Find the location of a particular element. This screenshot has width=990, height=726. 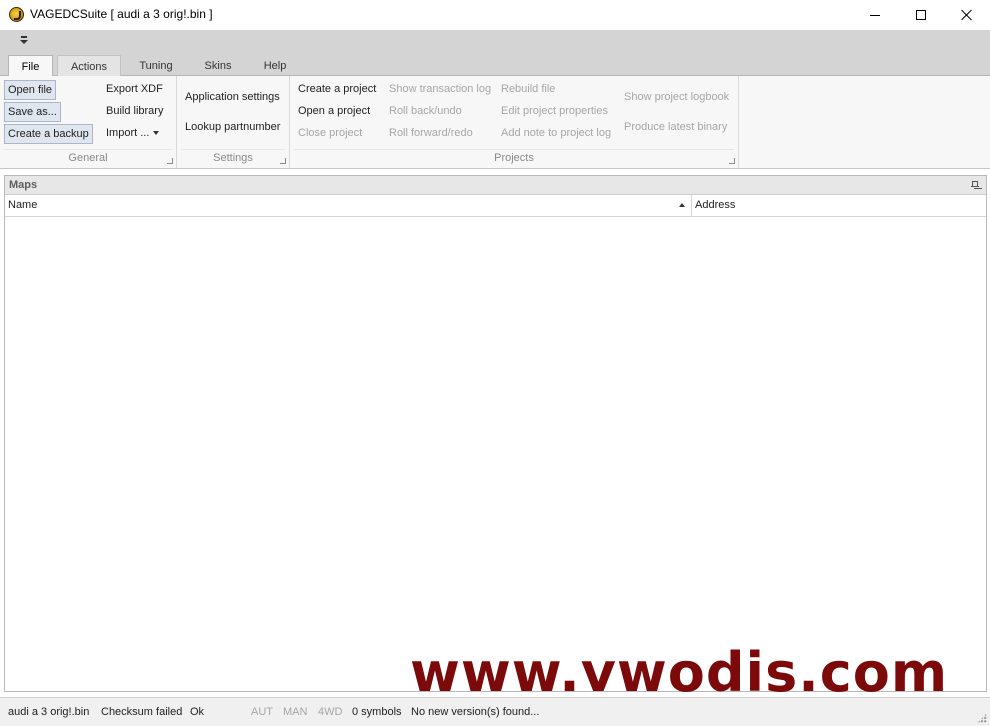

roll-forward-button: Roll forward/redo is located at coordinates (431, 134).